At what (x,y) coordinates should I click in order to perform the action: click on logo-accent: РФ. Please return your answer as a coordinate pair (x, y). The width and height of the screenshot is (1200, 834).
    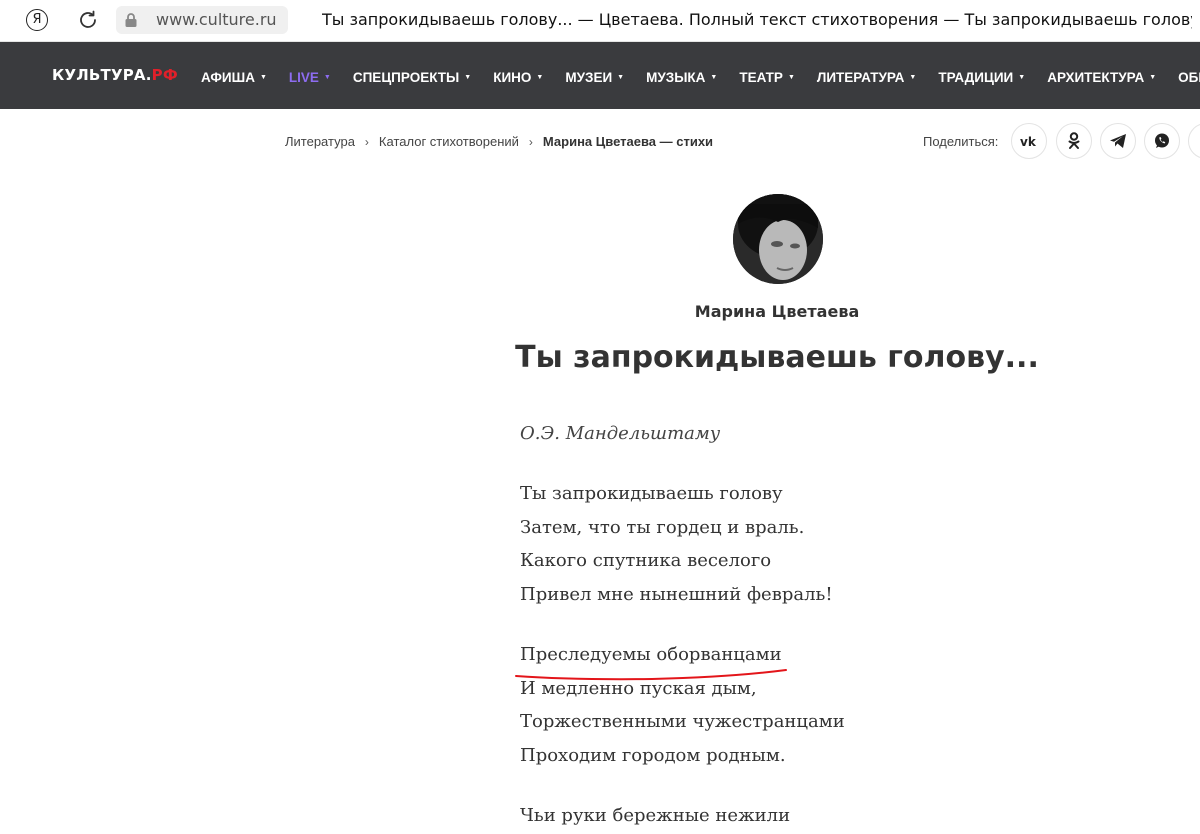
    Looking at the image, I should click on (164, 75).